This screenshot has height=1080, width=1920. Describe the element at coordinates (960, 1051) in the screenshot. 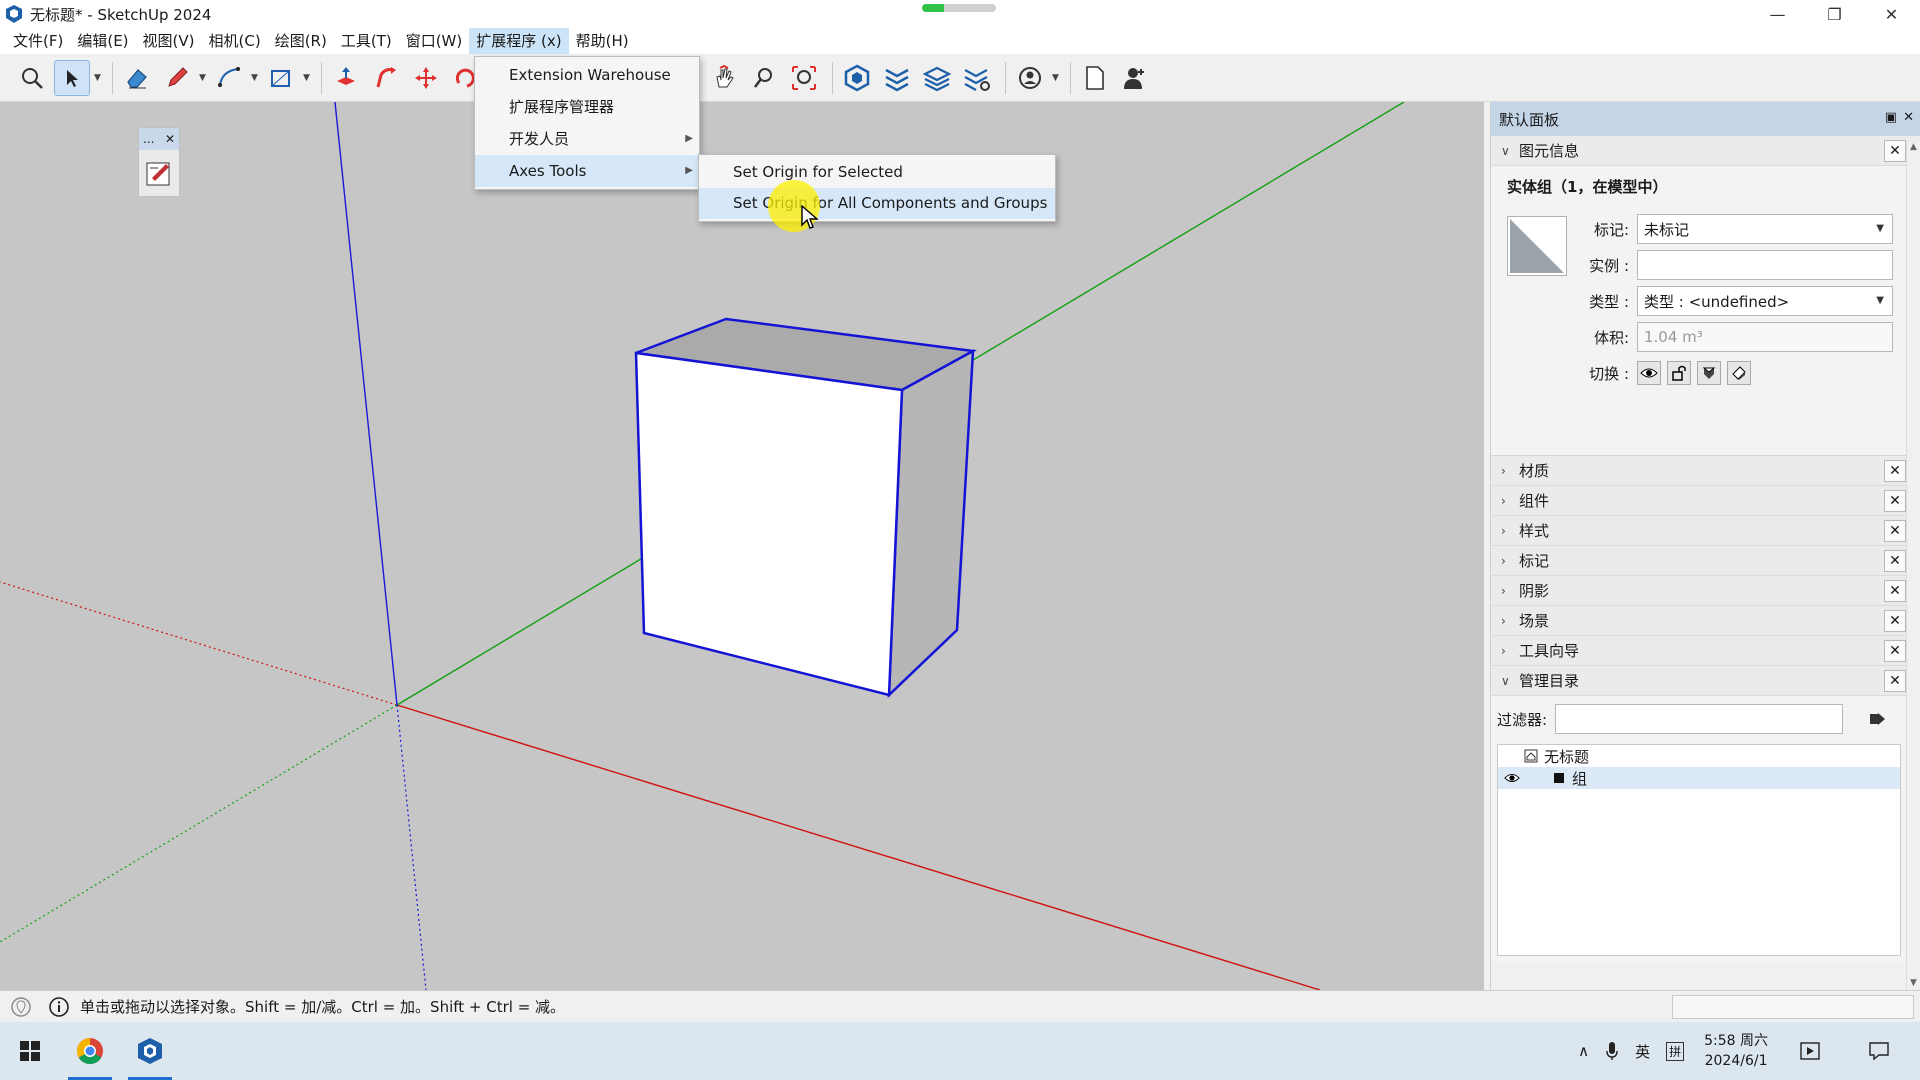

I see `windows-taskbar: ∧ 英 拼 5:58 周六 2024/6/1` at that location.